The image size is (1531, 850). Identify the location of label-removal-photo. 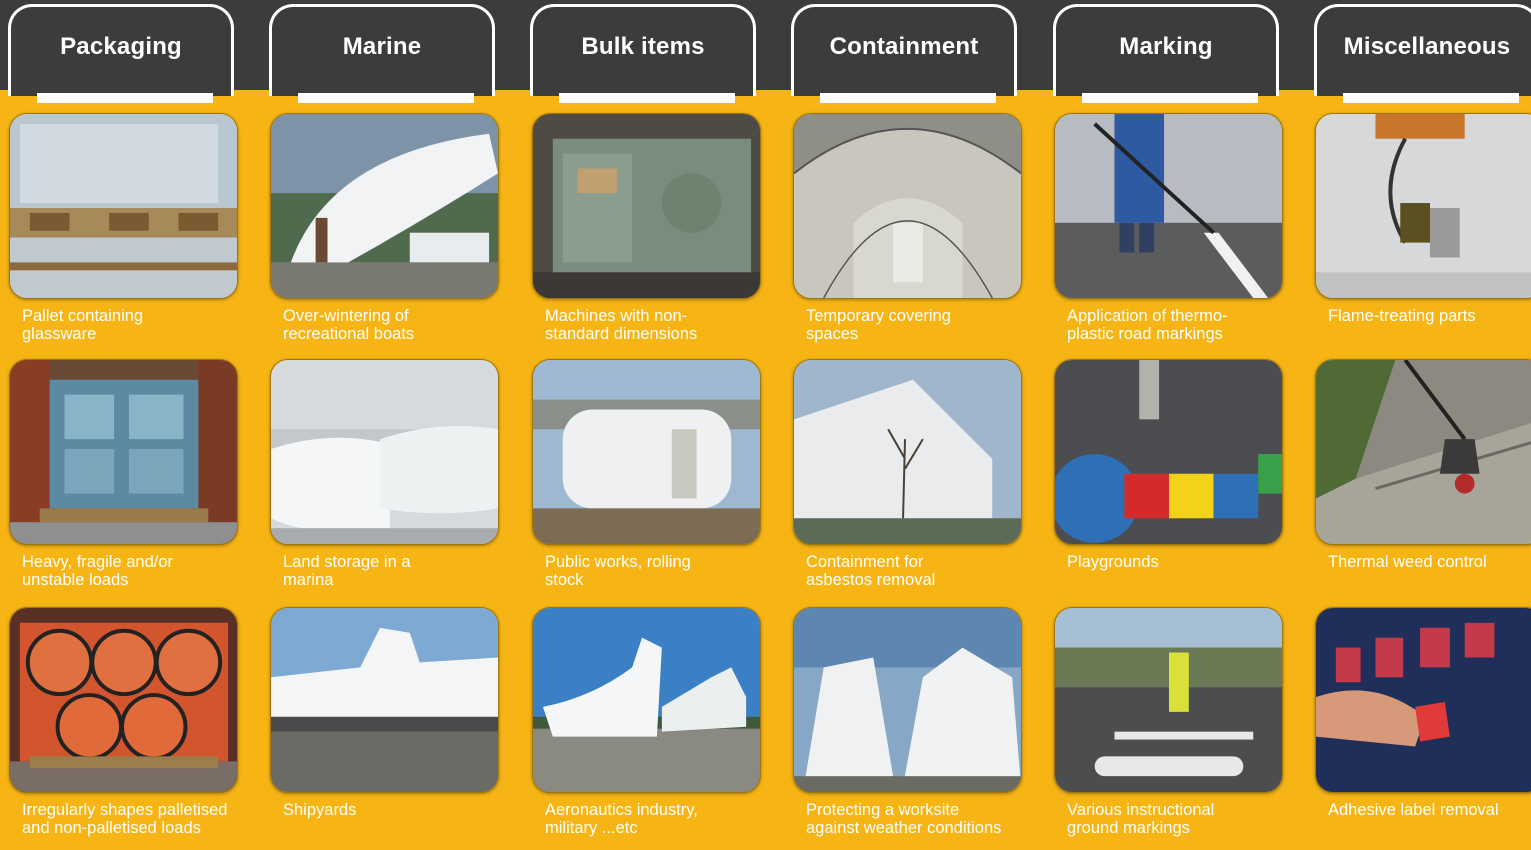
(1423, 700).